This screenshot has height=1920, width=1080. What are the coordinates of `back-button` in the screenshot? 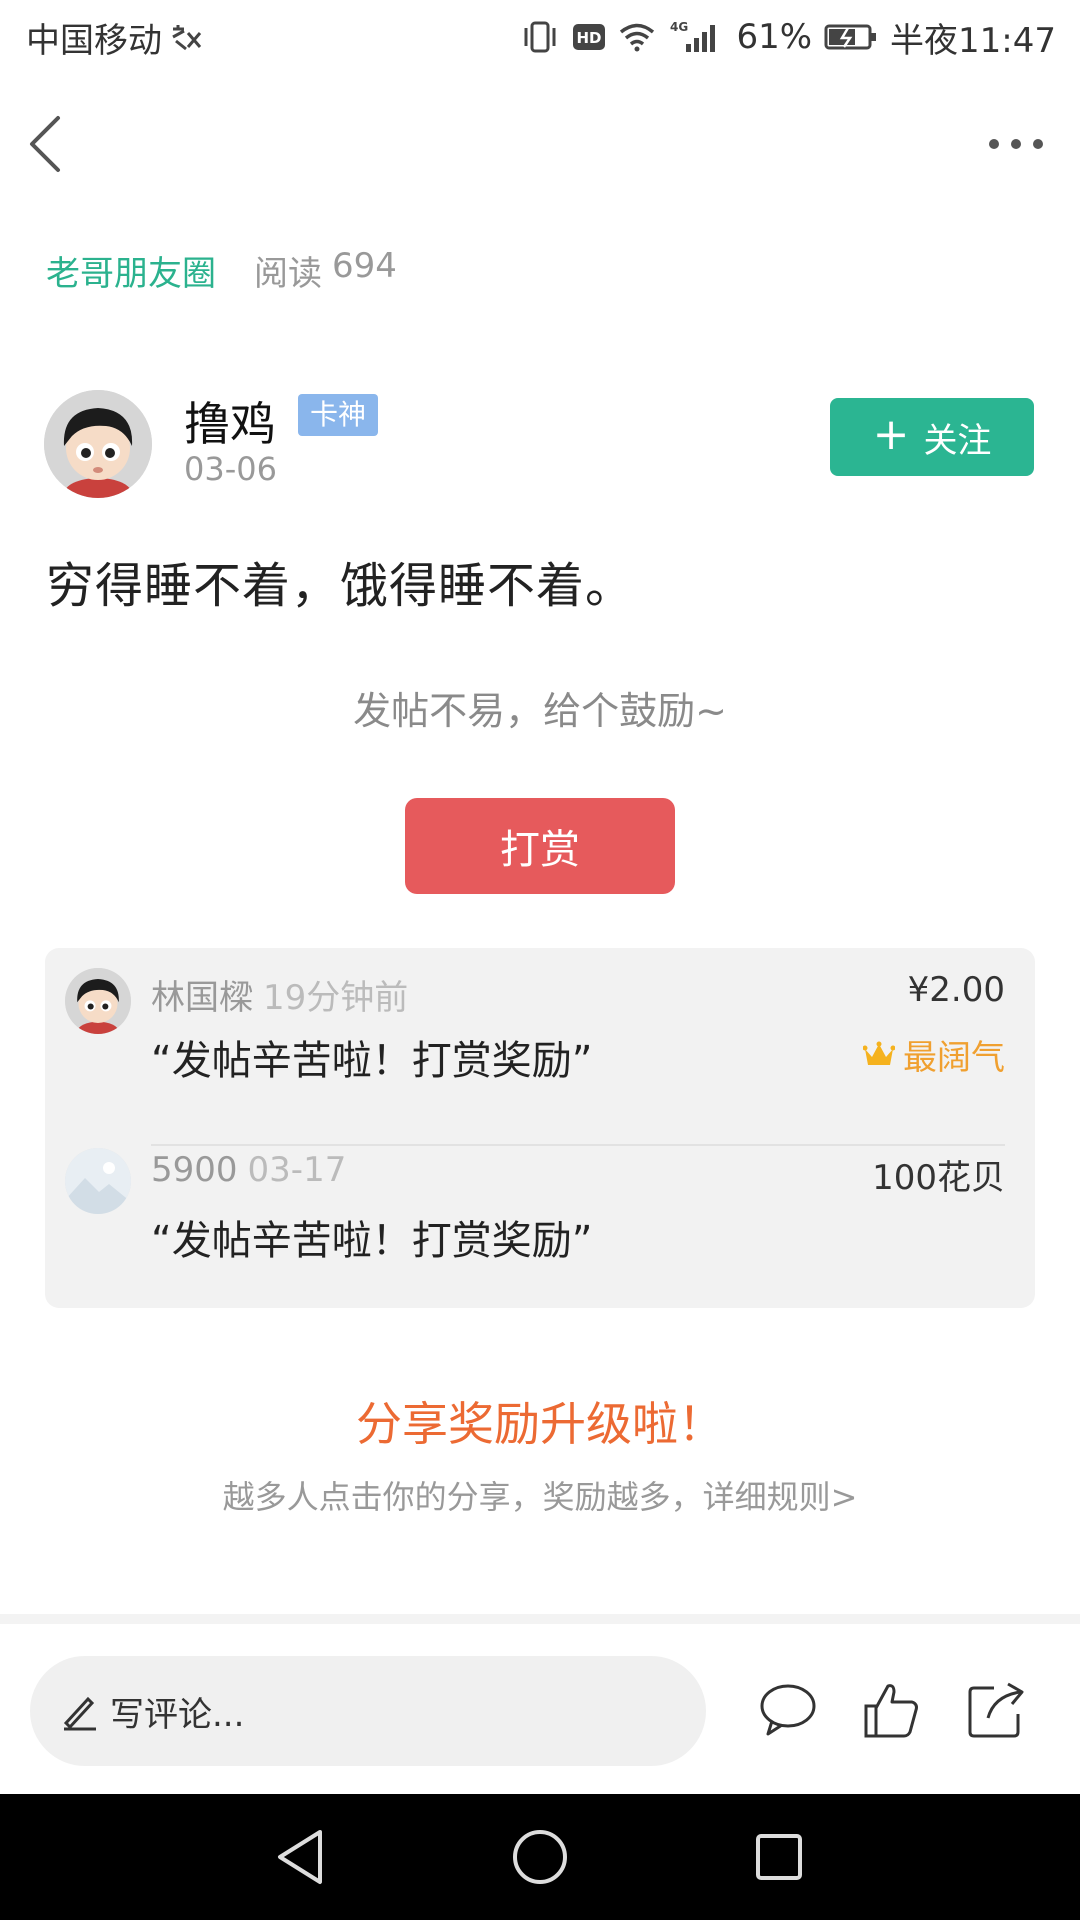 It's located at (52, 144).